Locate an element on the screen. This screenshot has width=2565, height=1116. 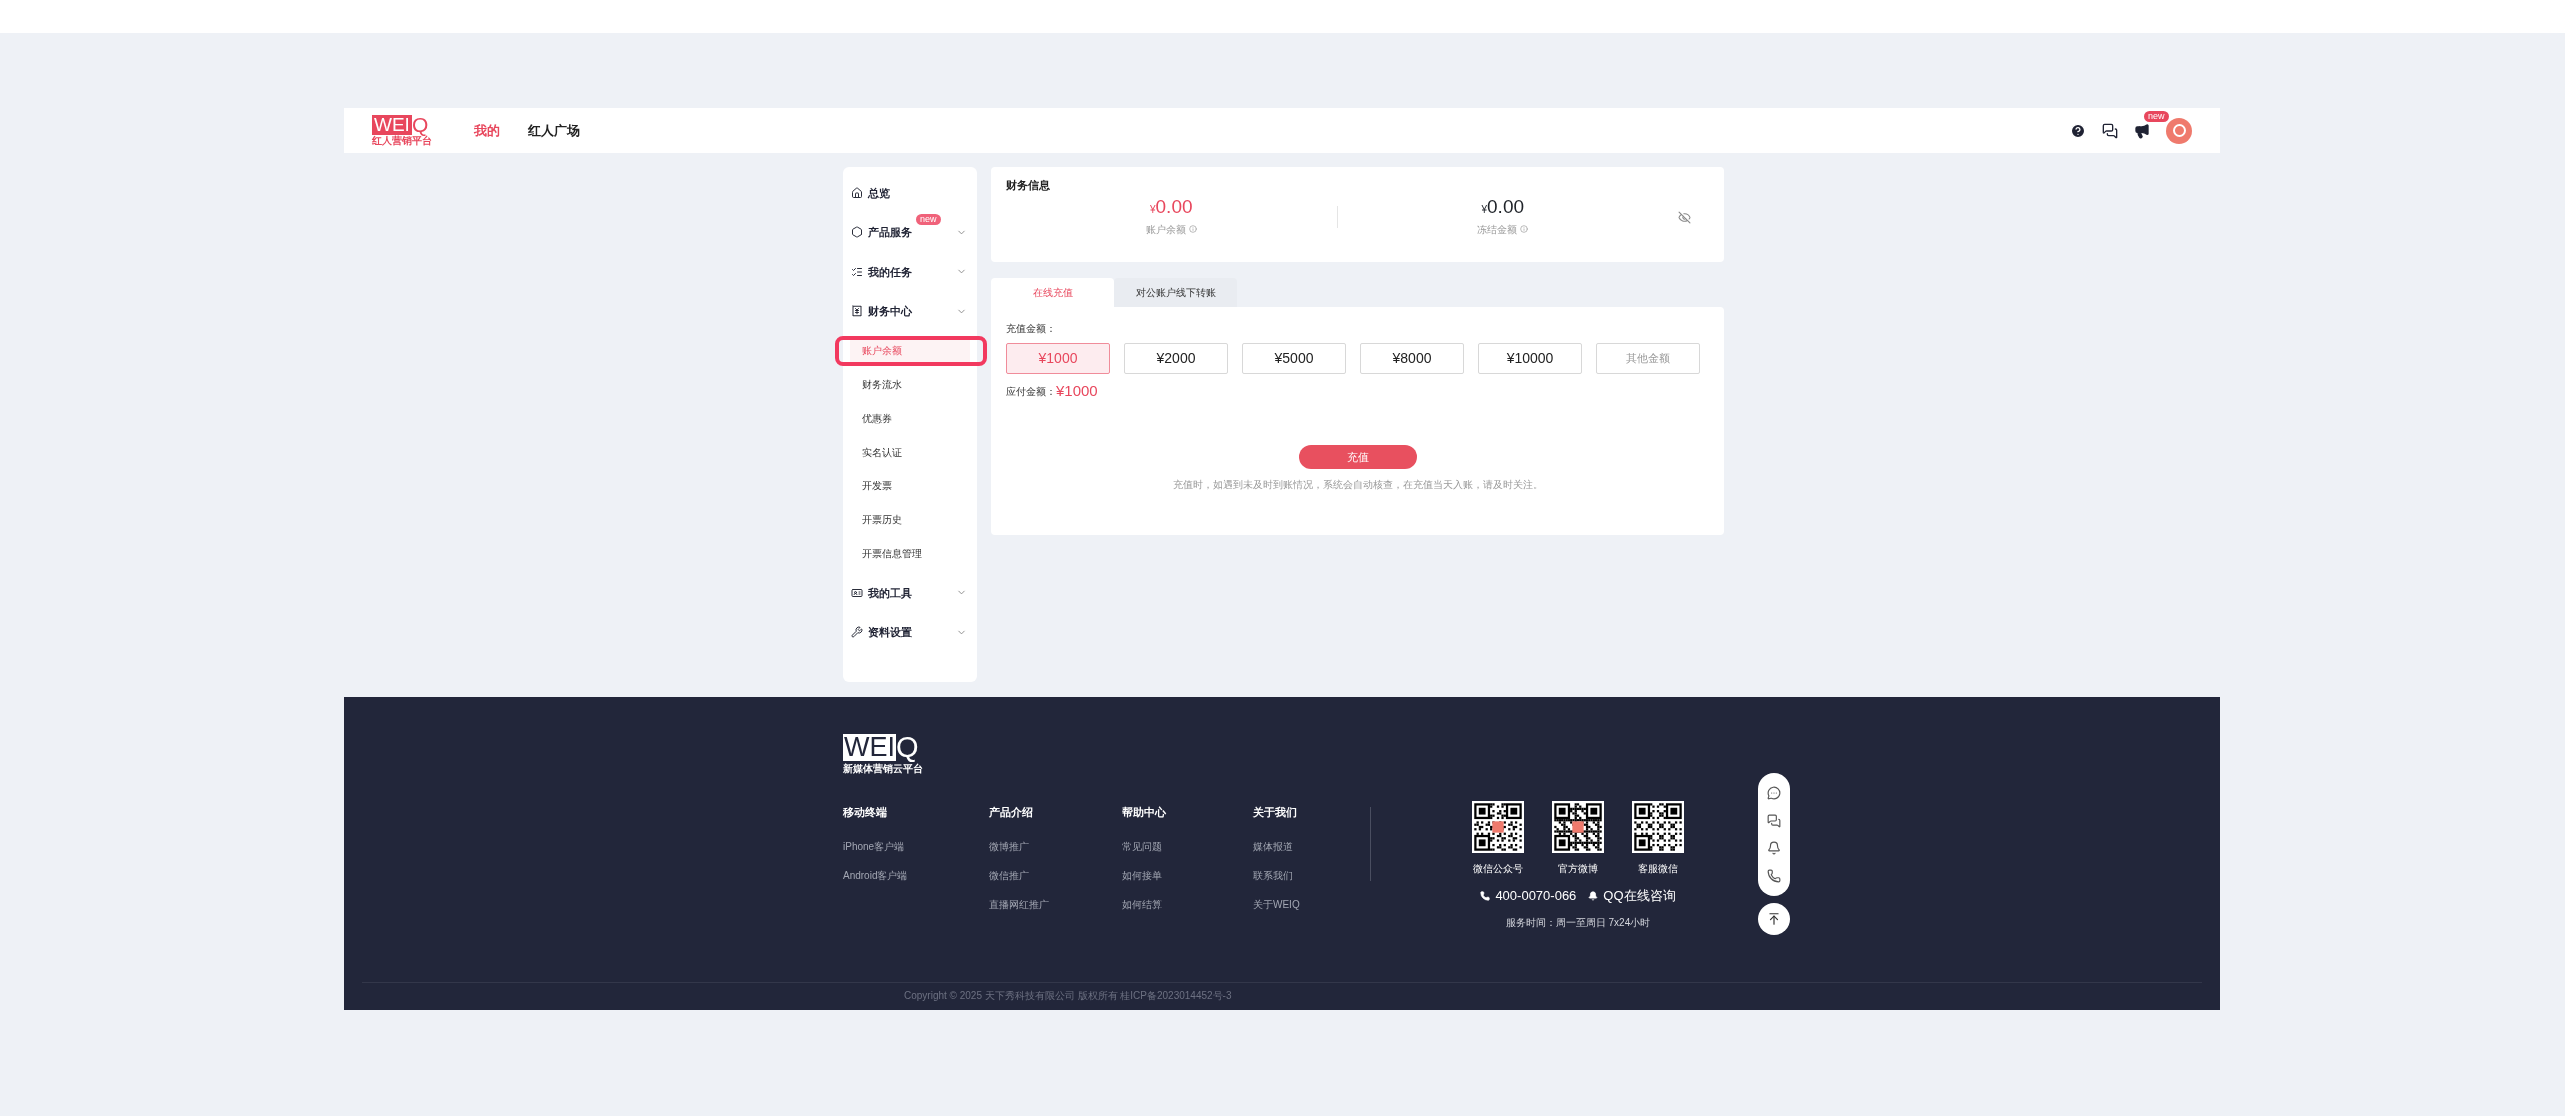
sidebar-item: 财务中心 is located at coordinates (910, 311).